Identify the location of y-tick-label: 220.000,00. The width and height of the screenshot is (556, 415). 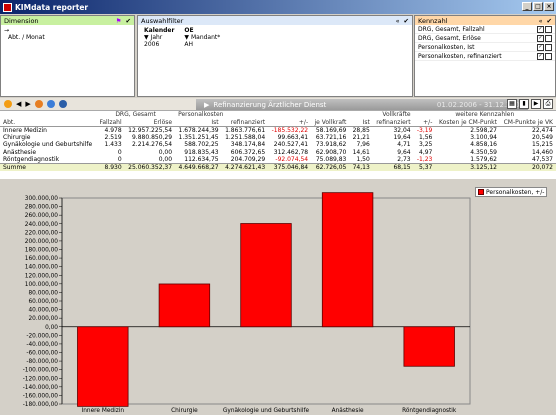
(42, 233).